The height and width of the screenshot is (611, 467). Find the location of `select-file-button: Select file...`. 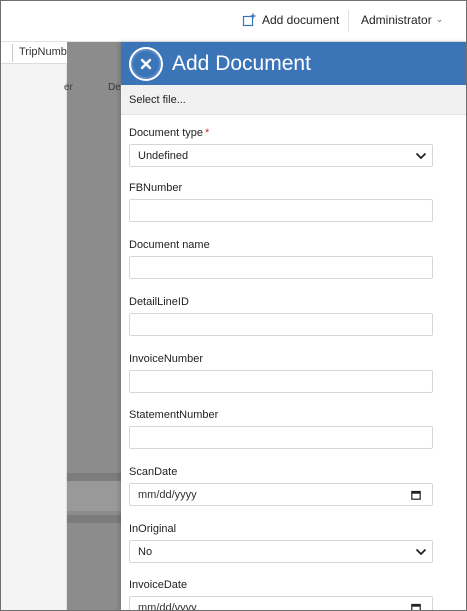

select-file-button: Select file... is located at coordinates (294, 100).